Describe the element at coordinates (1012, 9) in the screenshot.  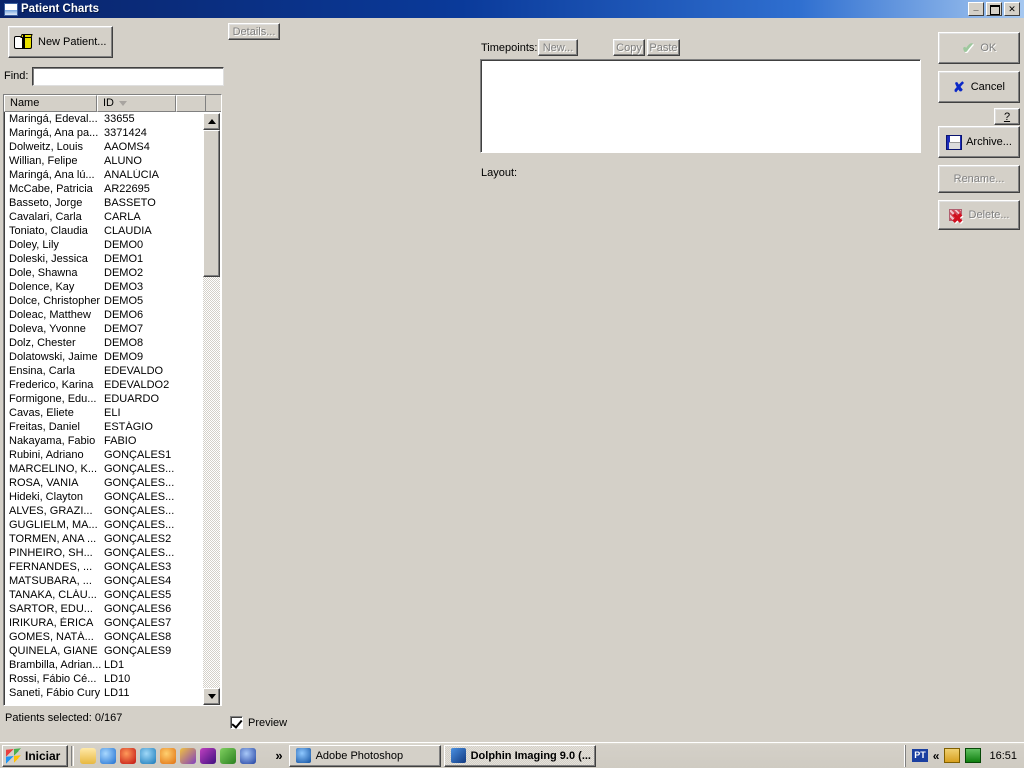
I see `close-button` at that location.